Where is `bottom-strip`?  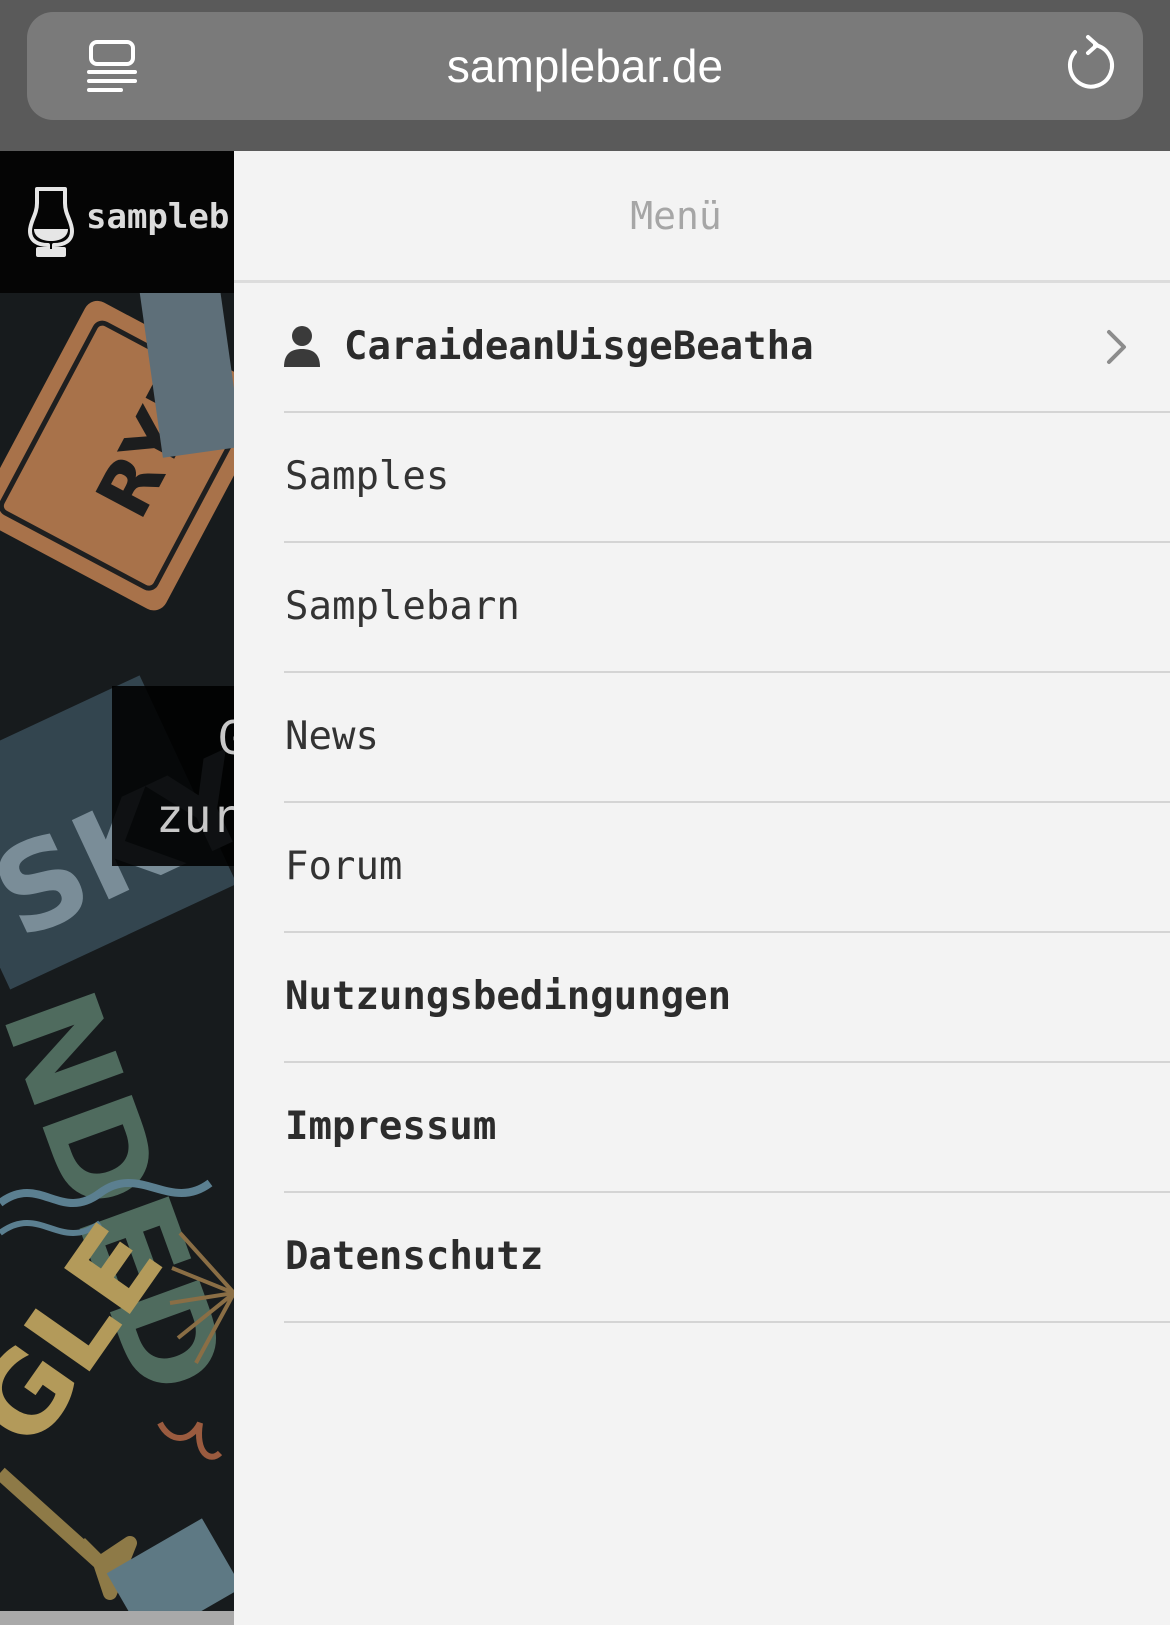 bottom-strip is located at coordinates (117, 1618).